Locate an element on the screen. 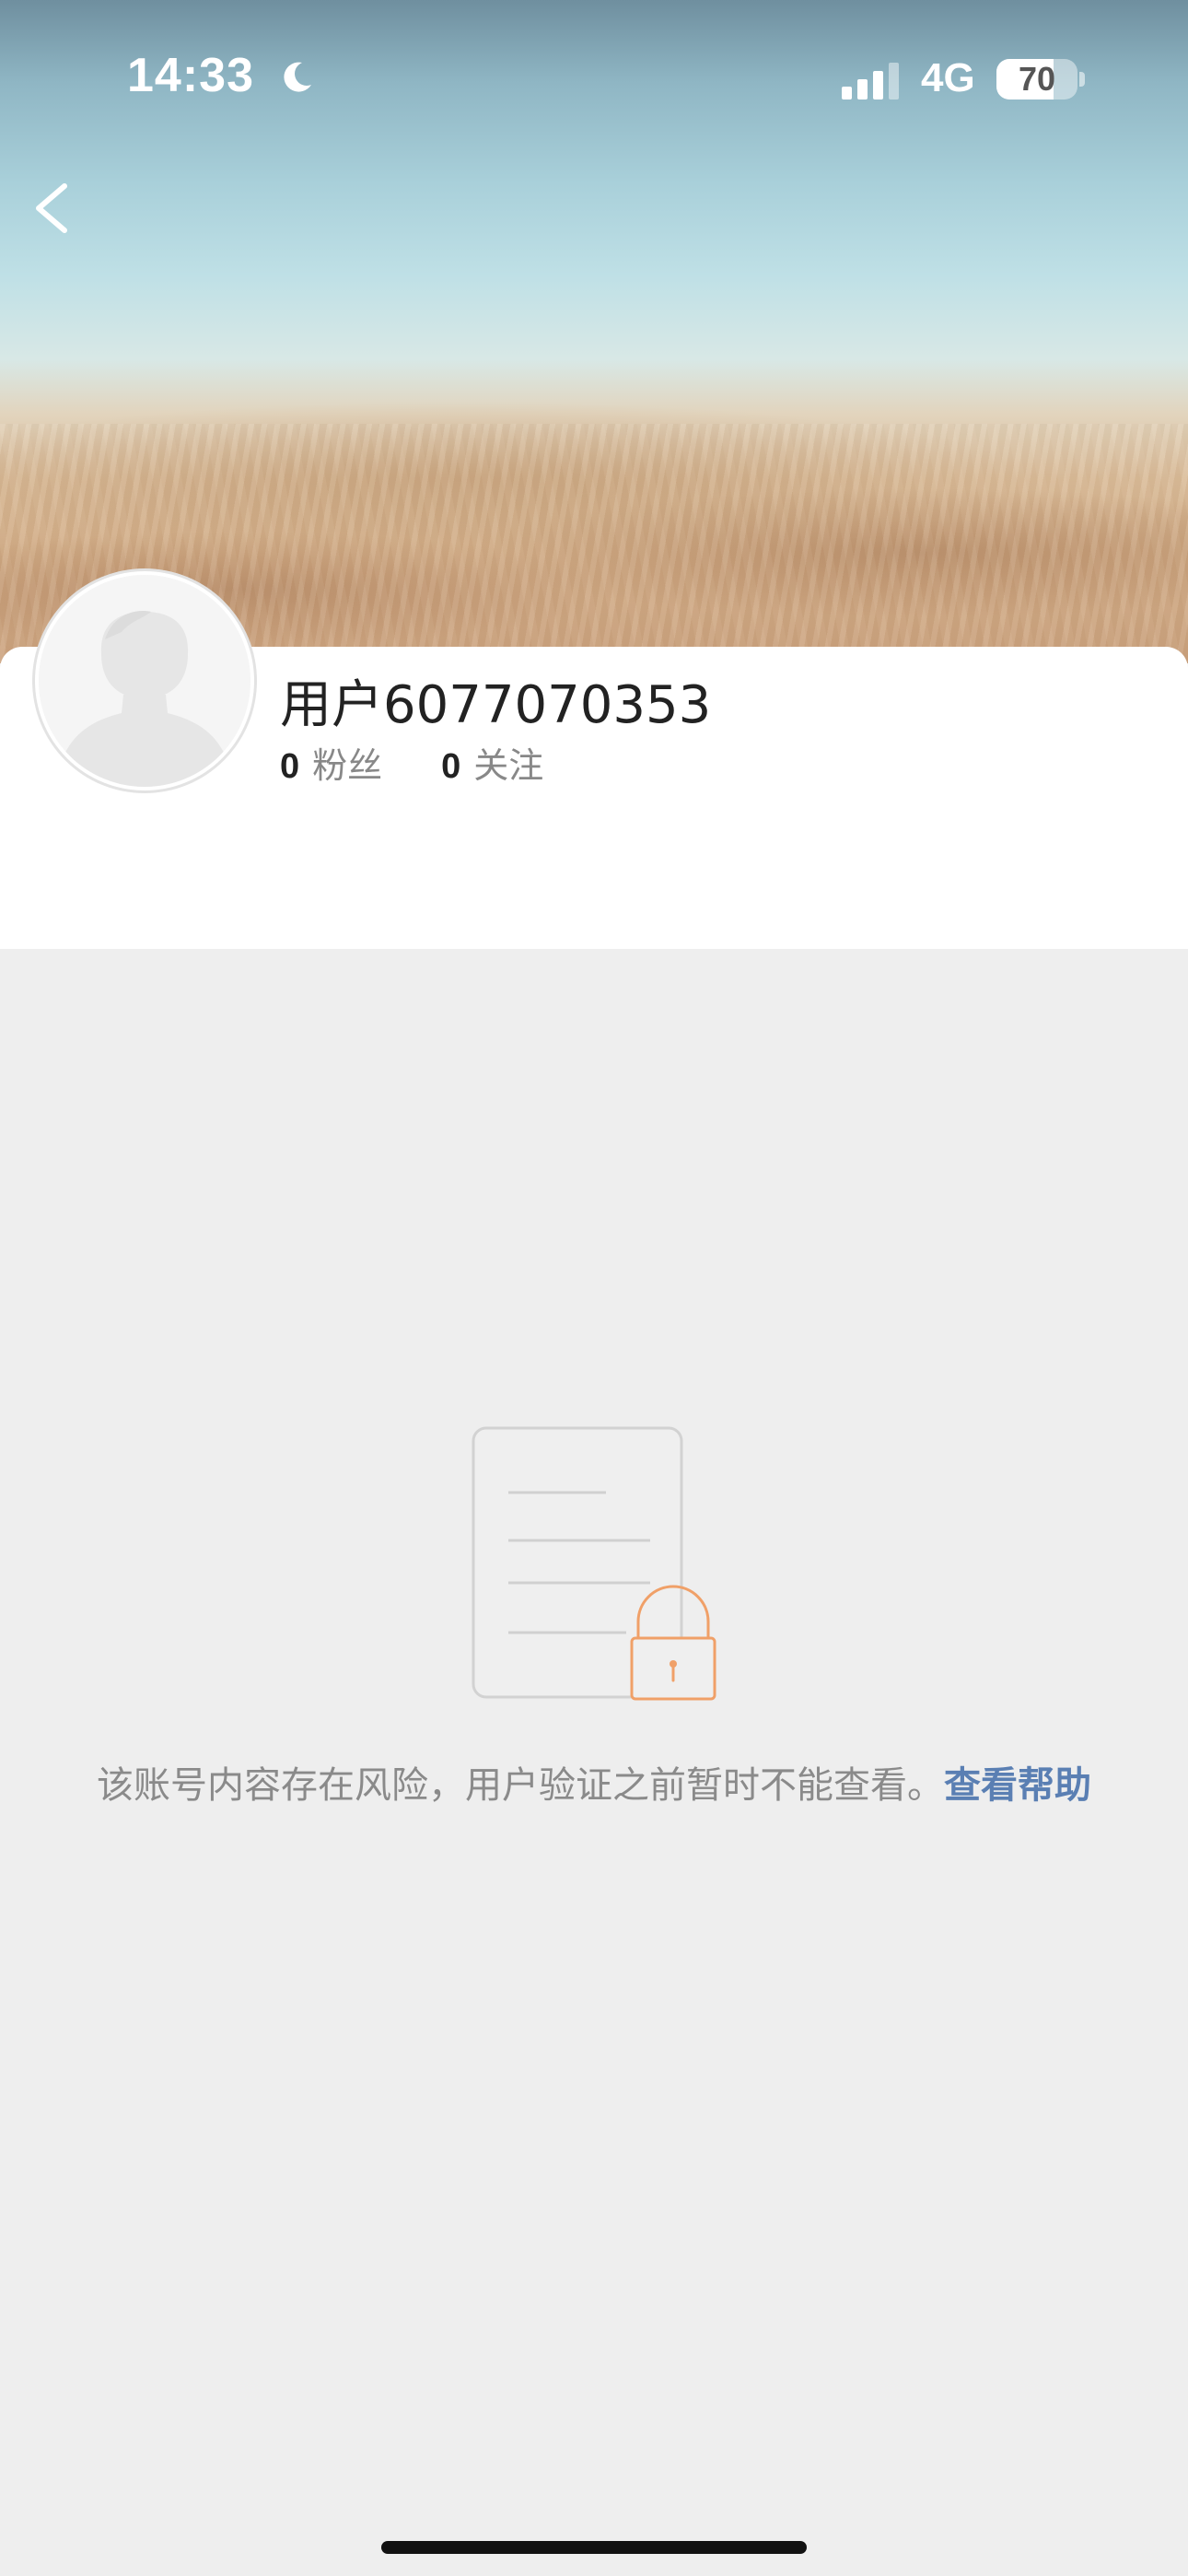 Image resolution: width=1188 pixels, height=2576 pixels. followers-stat: 0 粉丝 is located at coordinates (331, 762).